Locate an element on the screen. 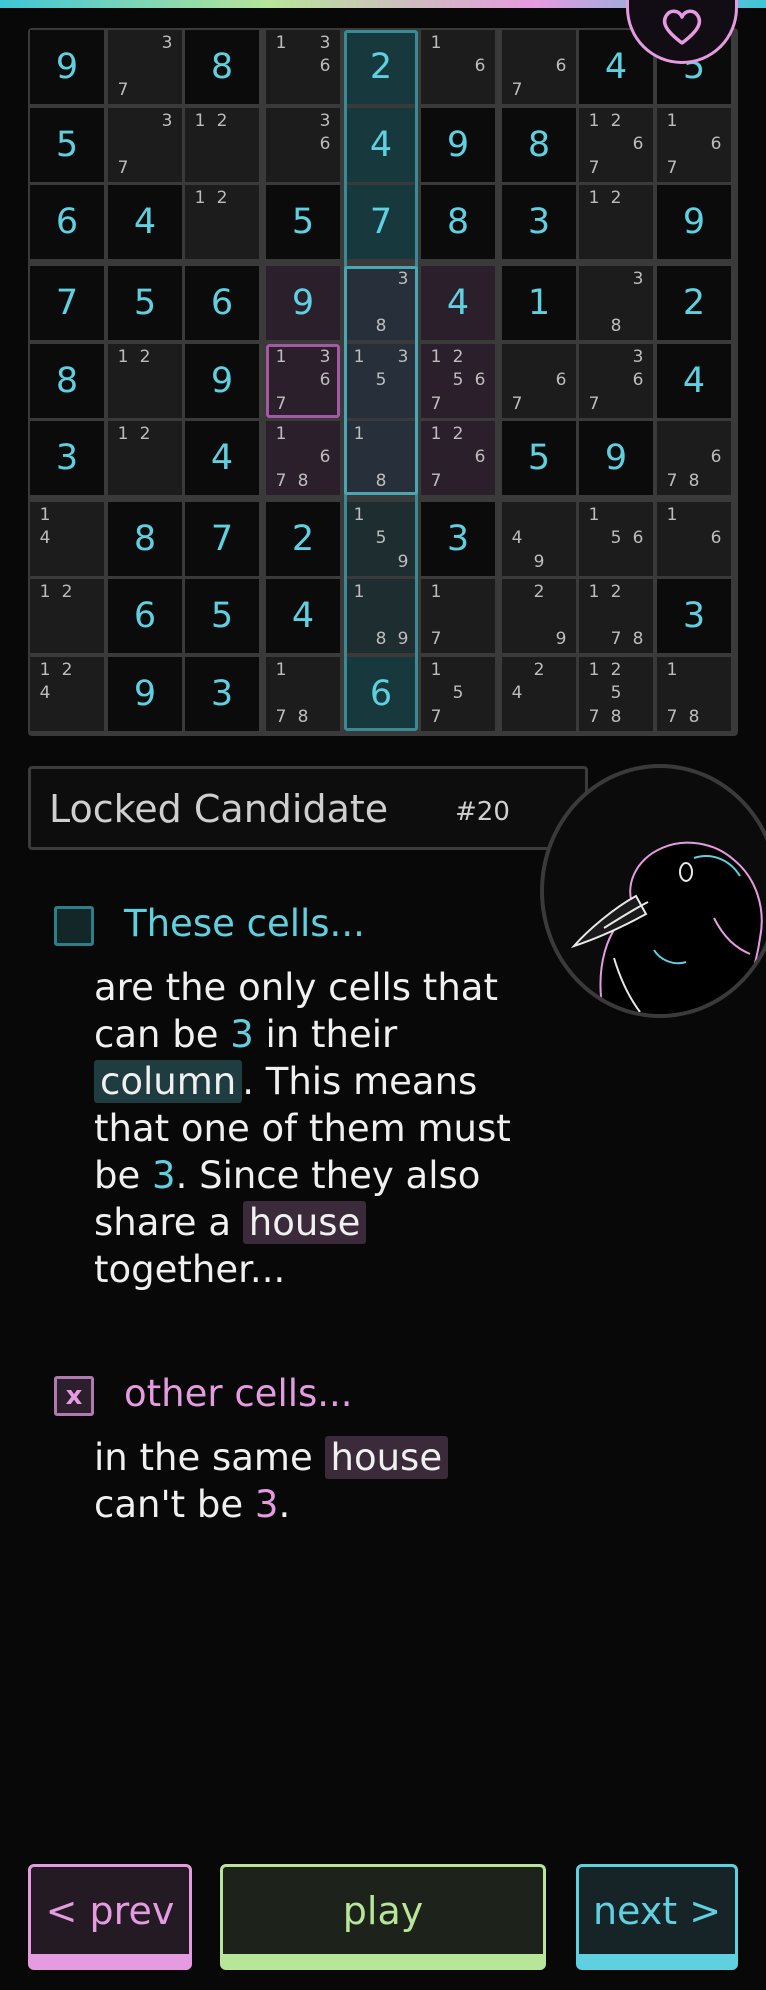 This screenshot has height=1990, width=766. sudoku-cell: 1 36 7 is located at coordinates (303, 381).